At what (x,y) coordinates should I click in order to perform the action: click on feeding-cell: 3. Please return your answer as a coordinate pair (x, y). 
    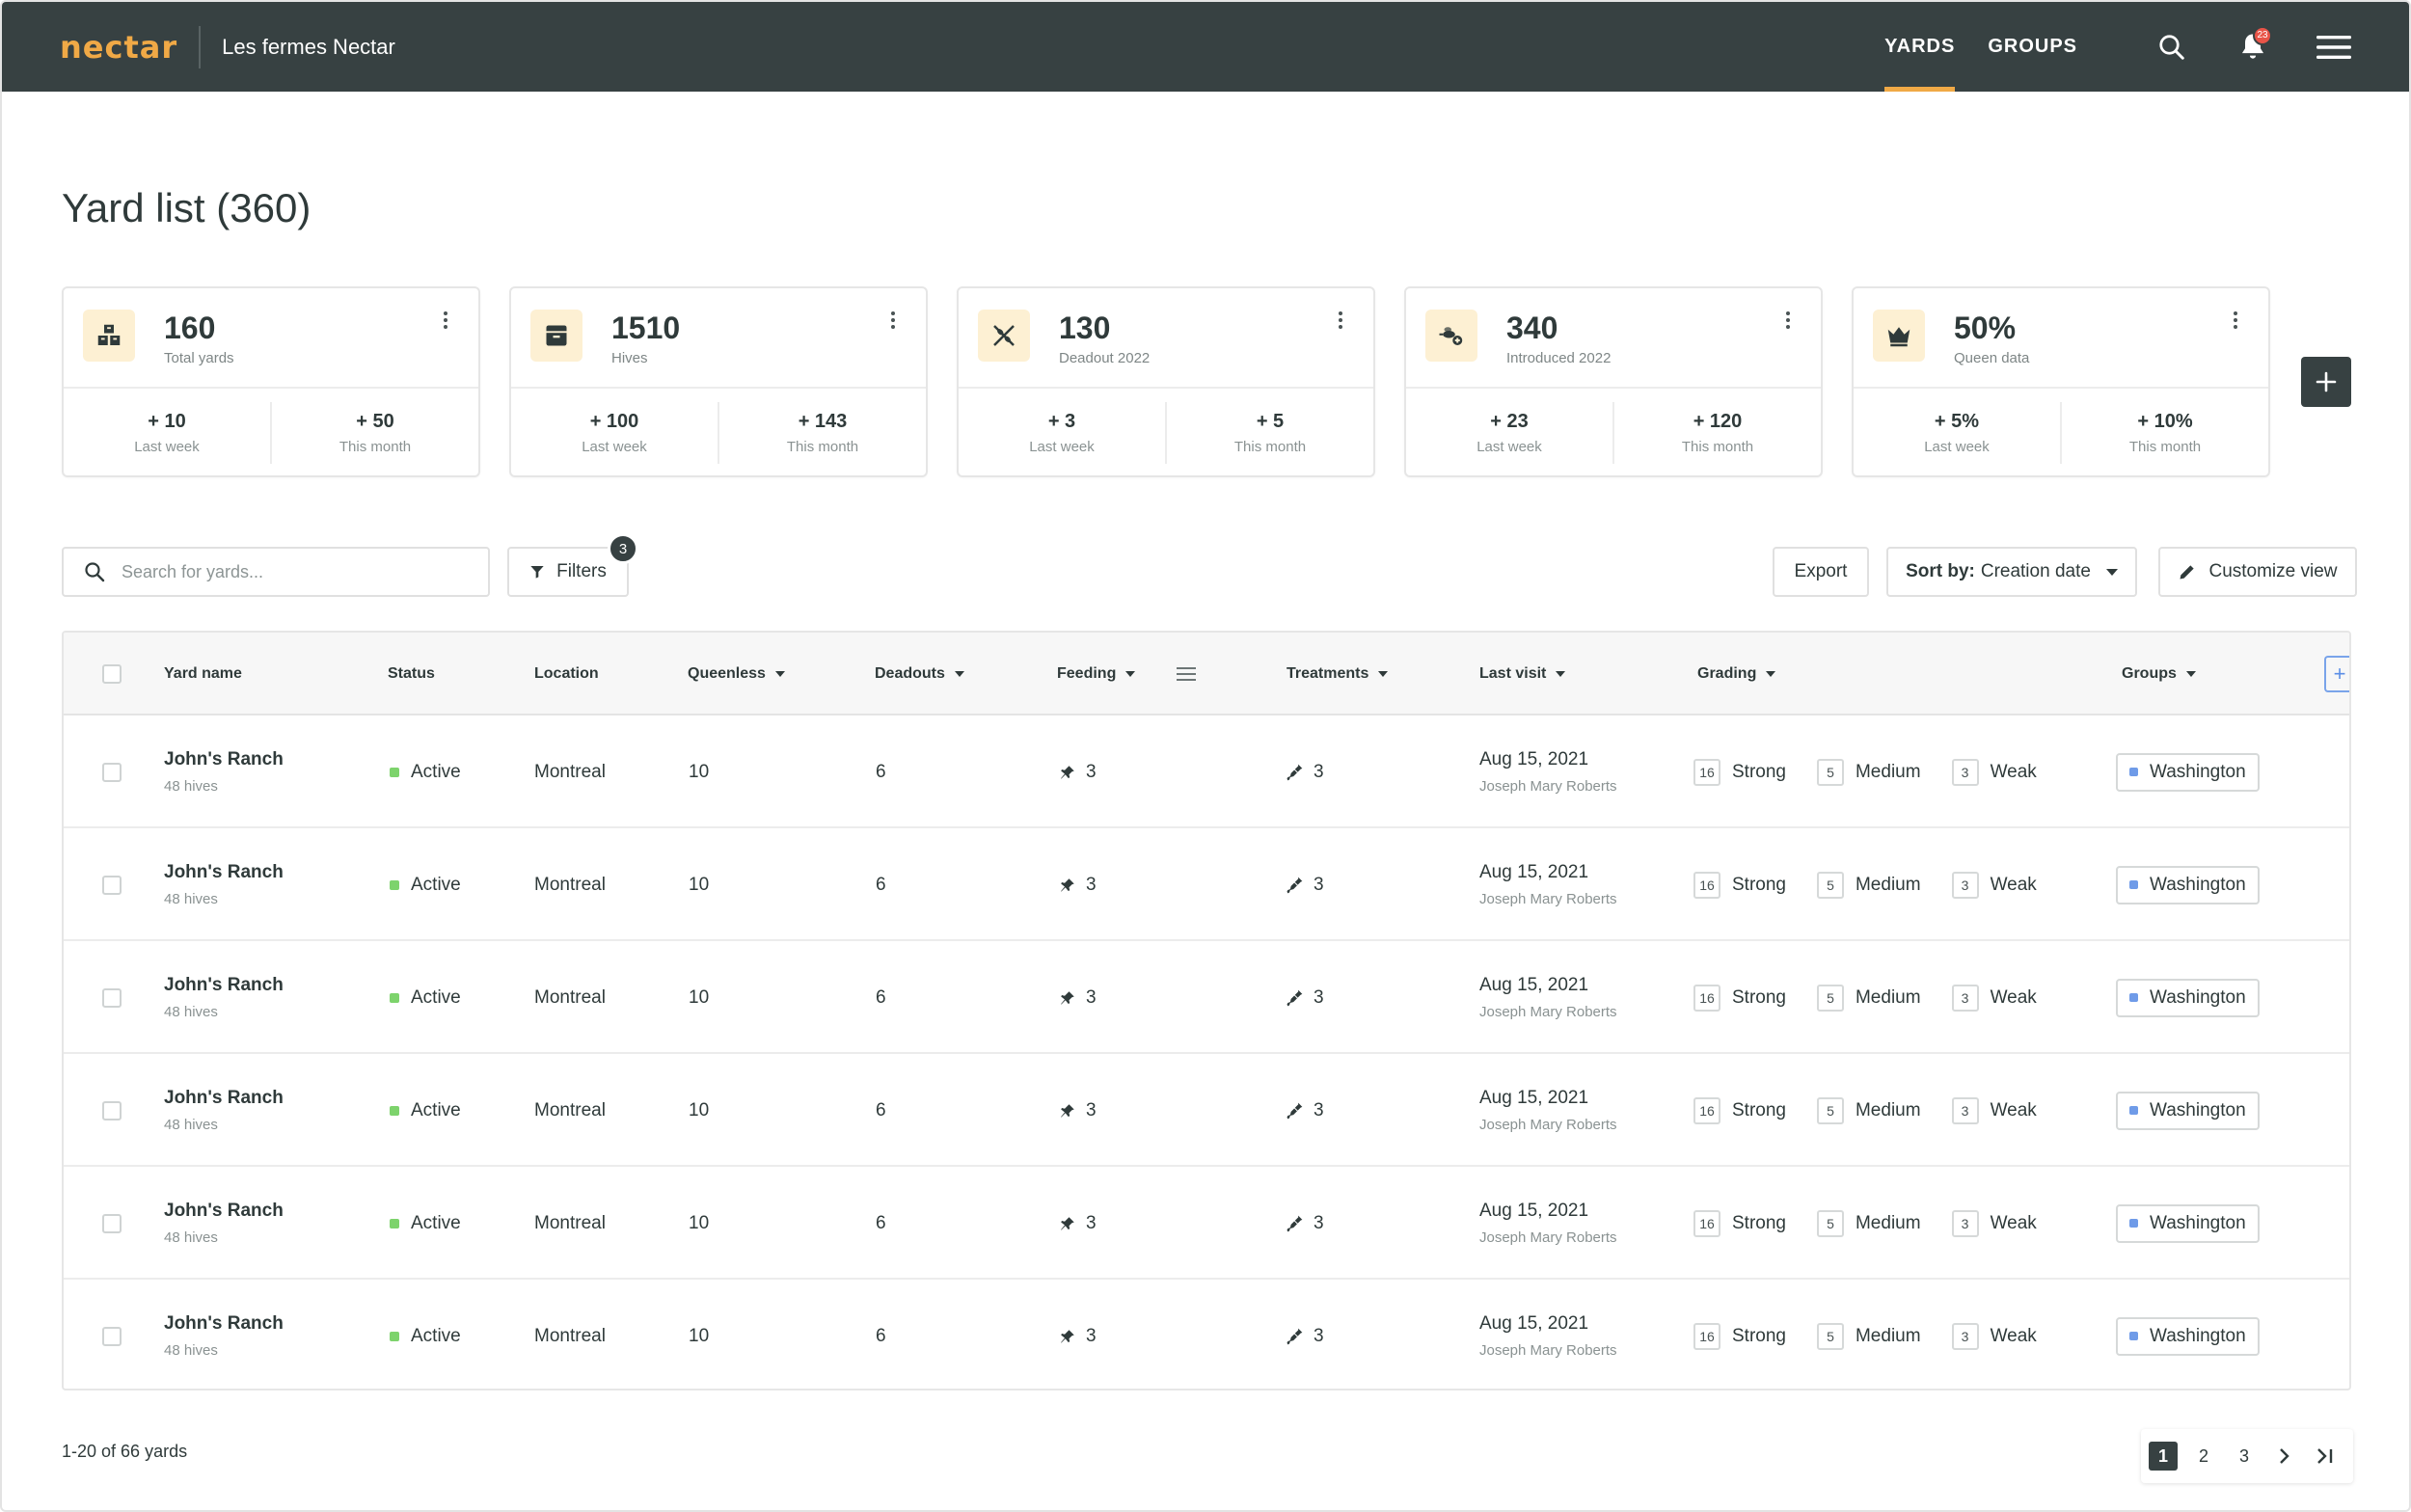
    Looking at the image, I should click on (1078, 1110).